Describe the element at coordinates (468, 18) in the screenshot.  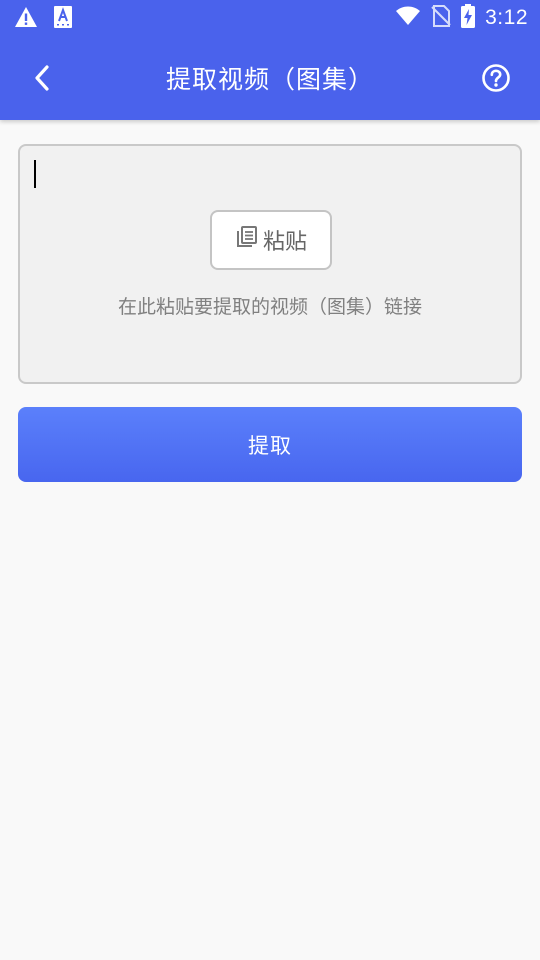
I see `battery-charging-icon` at that location.